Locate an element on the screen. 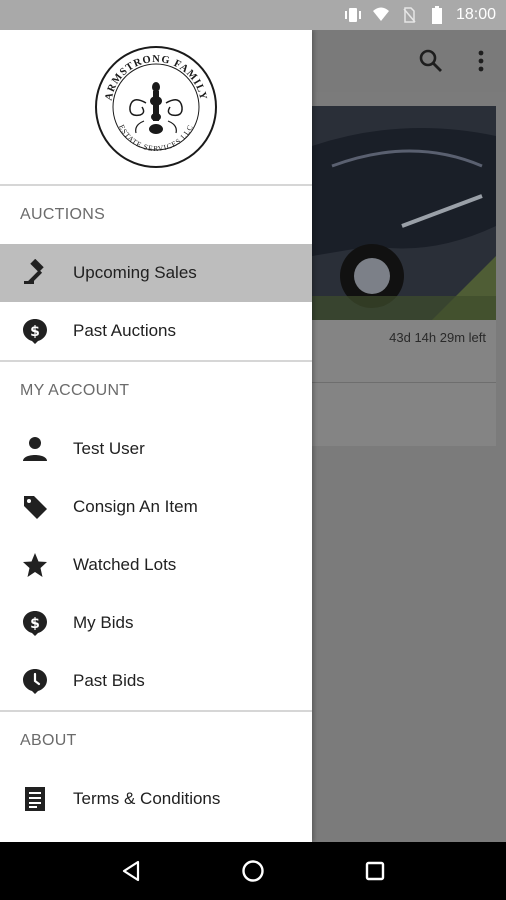 The height and width of the screenshot is (900, 506). drawer-item-label: Watched Lots is located at coordinates (125, 564).